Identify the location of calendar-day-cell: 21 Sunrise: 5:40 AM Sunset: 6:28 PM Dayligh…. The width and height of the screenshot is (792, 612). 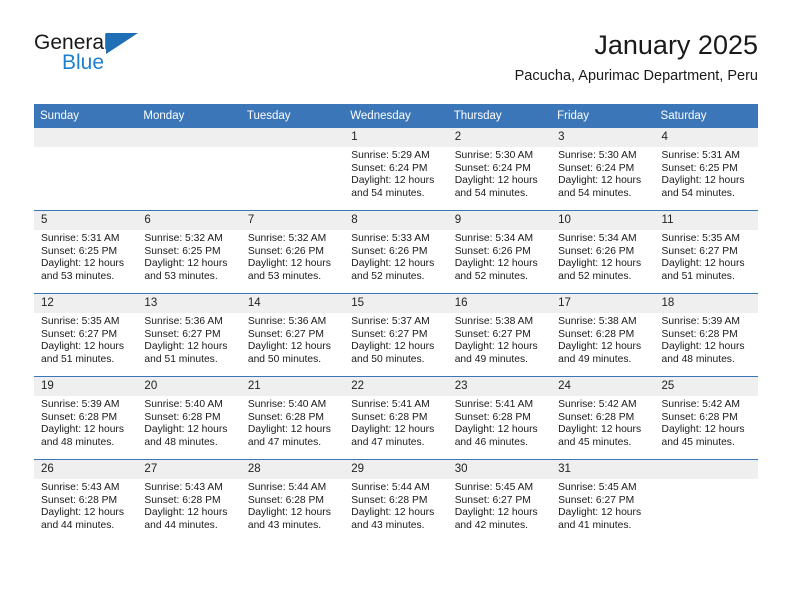
(292, 418).